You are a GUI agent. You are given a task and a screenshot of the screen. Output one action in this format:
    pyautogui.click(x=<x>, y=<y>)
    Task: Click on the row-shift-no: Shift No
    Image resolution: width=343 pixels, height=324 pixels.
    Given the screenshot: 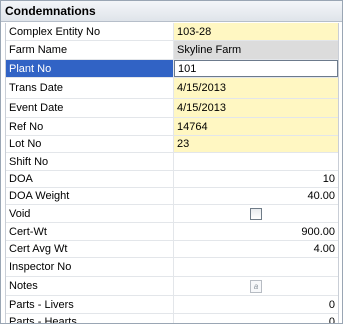 What is the action you would take?
    pyautogui.click(x=172, y=162)
    